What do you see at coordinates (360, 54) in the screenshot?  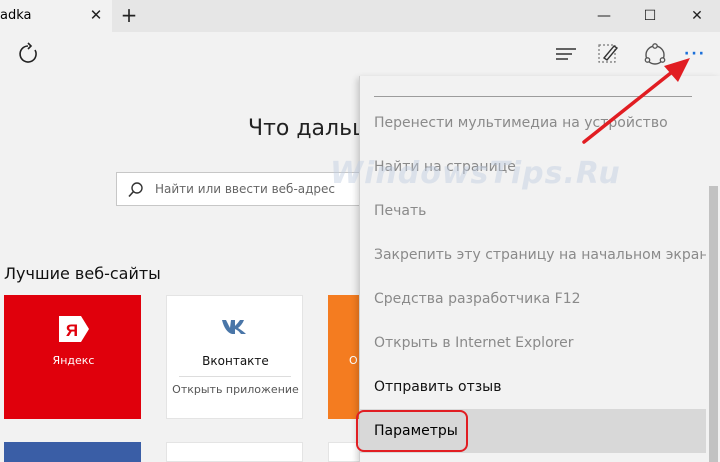 I see `browser-toolbar: ···` at bounding box center [360, 54].